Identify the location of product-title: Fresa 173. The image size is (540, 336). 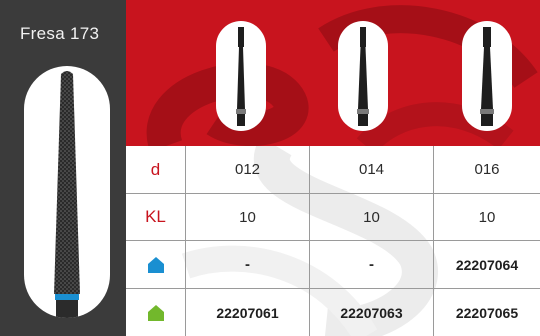
(60, 33).